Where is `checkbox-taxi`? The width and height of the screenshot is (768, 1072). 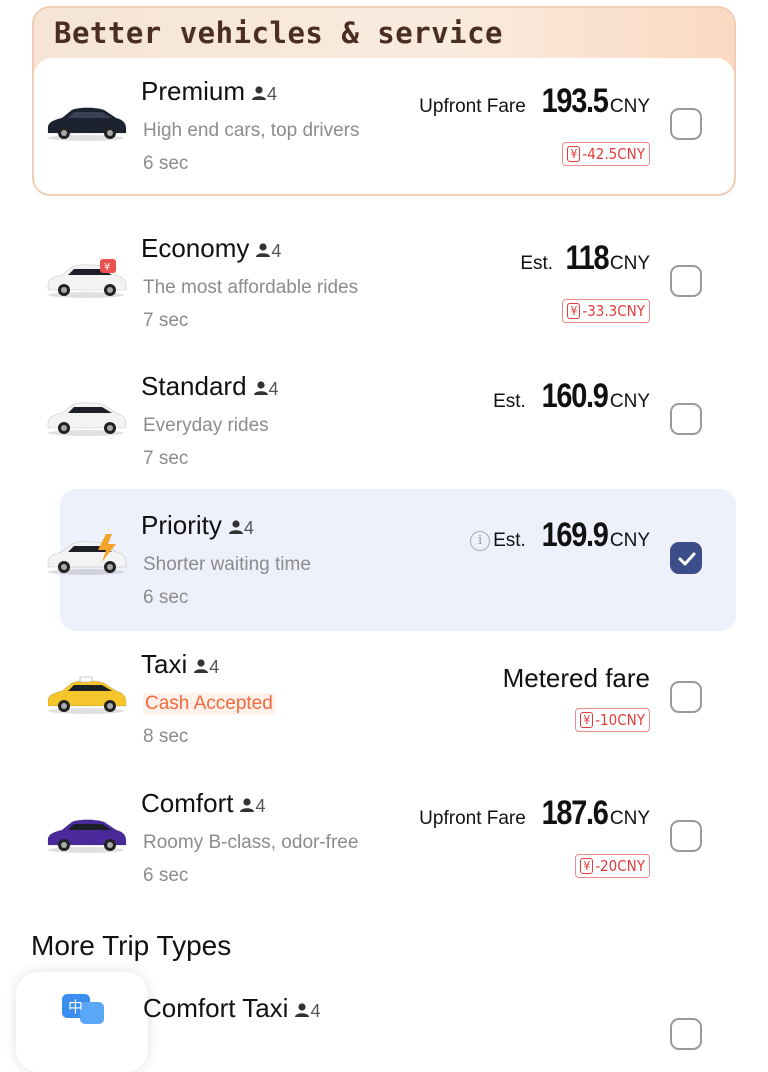 checkbox-taxi is located at coordinates (686, 697).